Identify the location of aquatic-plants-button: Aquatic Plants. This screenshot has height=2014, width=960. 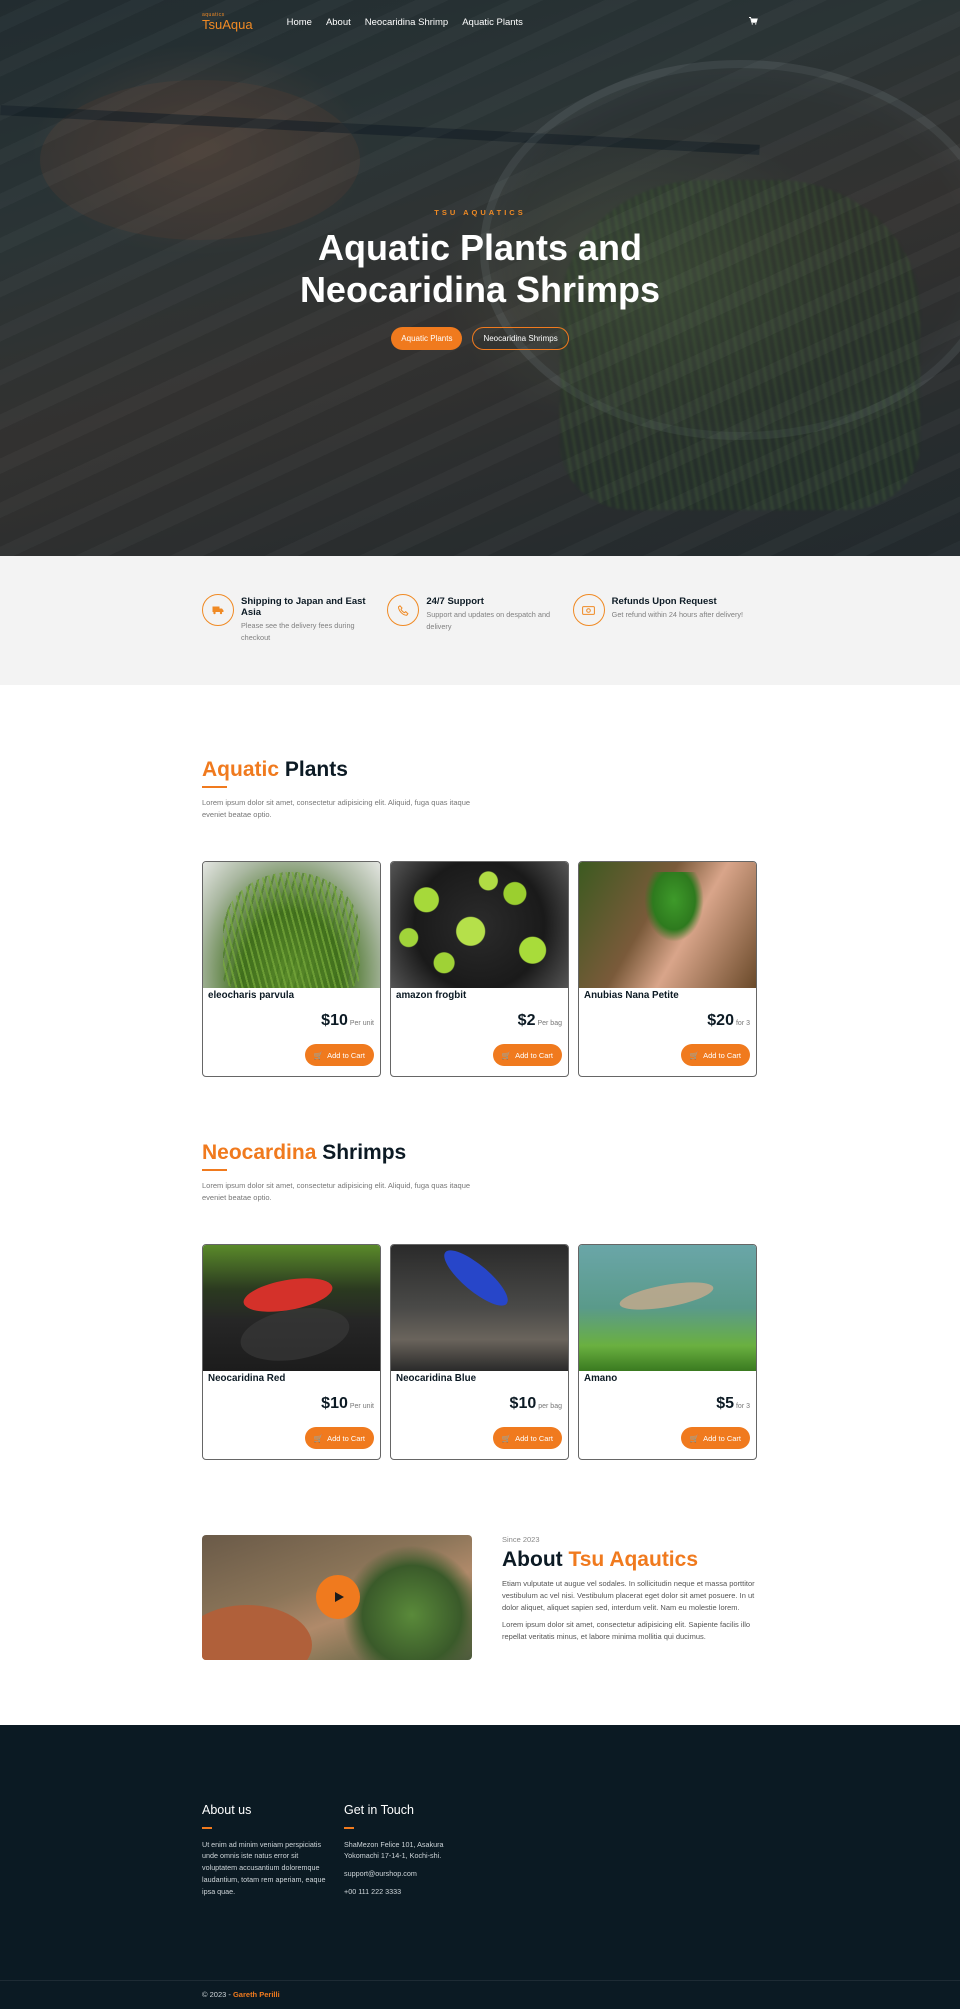
(427, 338).